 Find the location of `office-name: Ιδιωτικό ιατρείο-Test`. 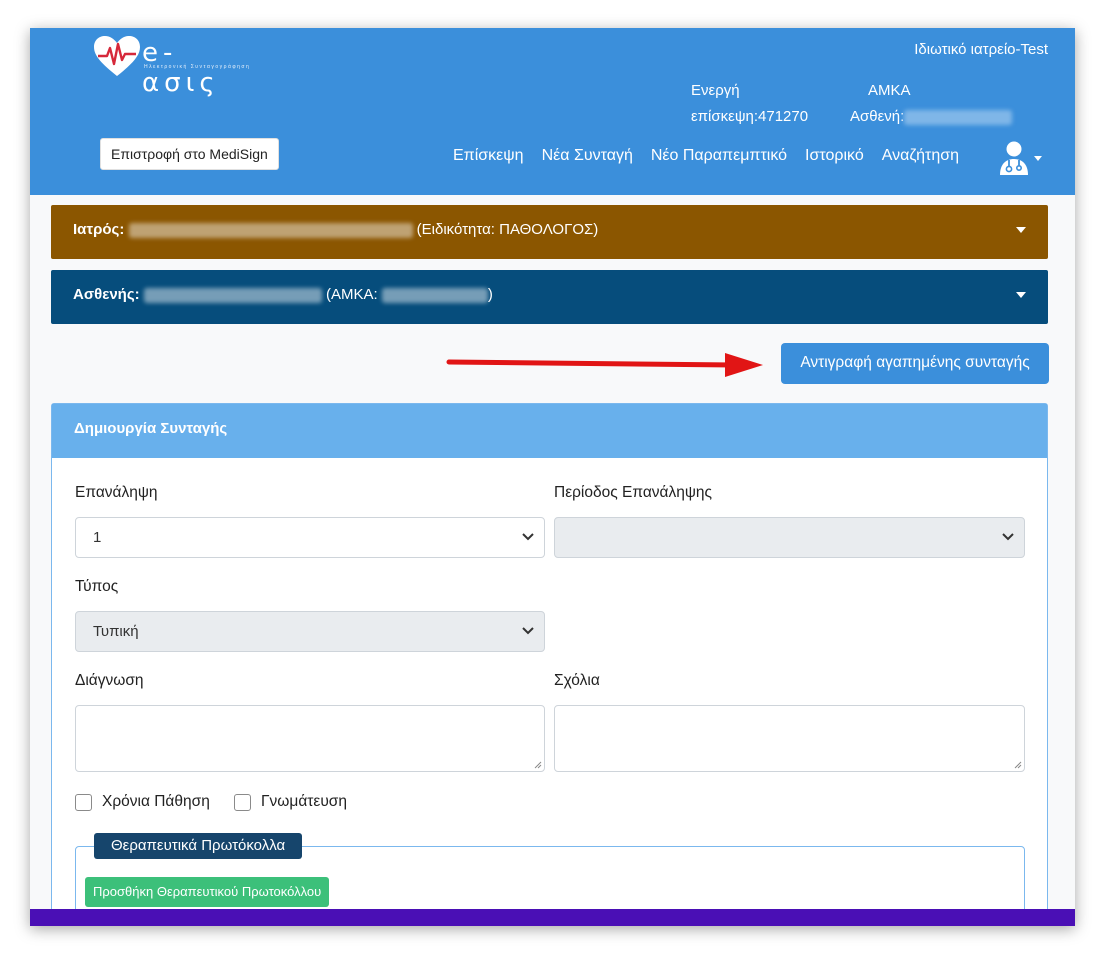

office-name: Ιδιωτικό ιατρείο-Test is located at coordinates (981, 49).